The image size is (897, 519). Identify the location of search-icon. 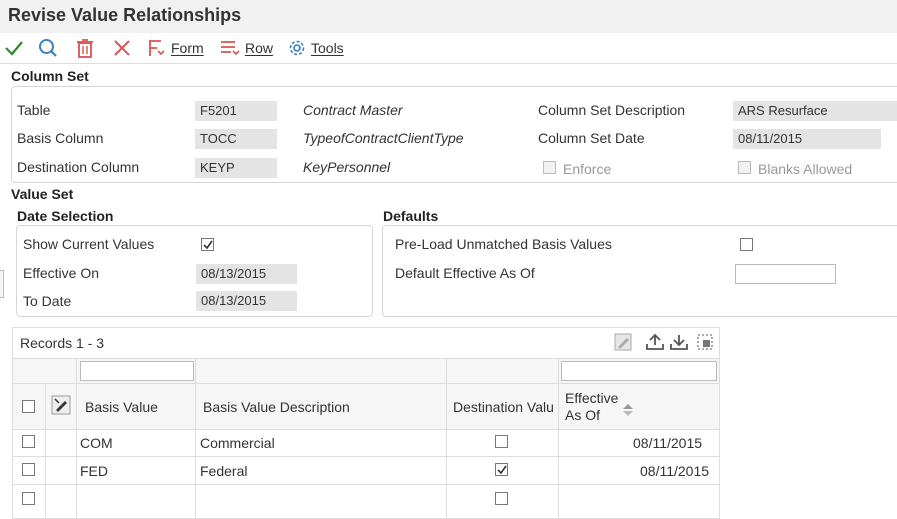
(48, 48).